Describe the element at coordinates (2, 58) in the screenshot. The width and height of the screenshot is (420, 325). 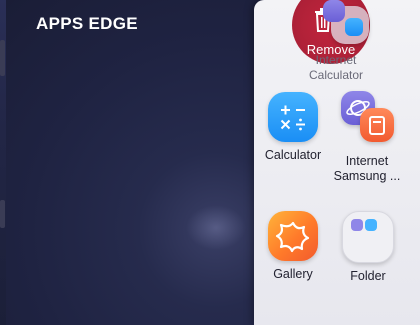
I see `volume-button` at that location.